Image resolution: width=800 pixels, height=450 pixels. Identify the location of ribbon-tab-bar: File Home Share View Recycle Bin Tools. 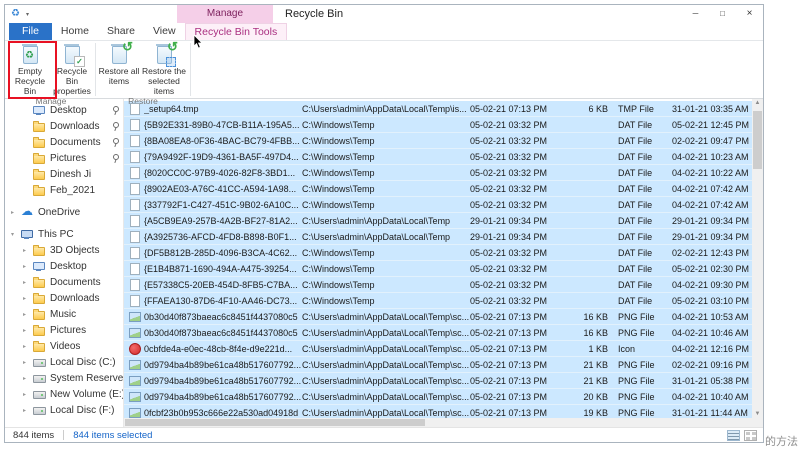
(384, 32).